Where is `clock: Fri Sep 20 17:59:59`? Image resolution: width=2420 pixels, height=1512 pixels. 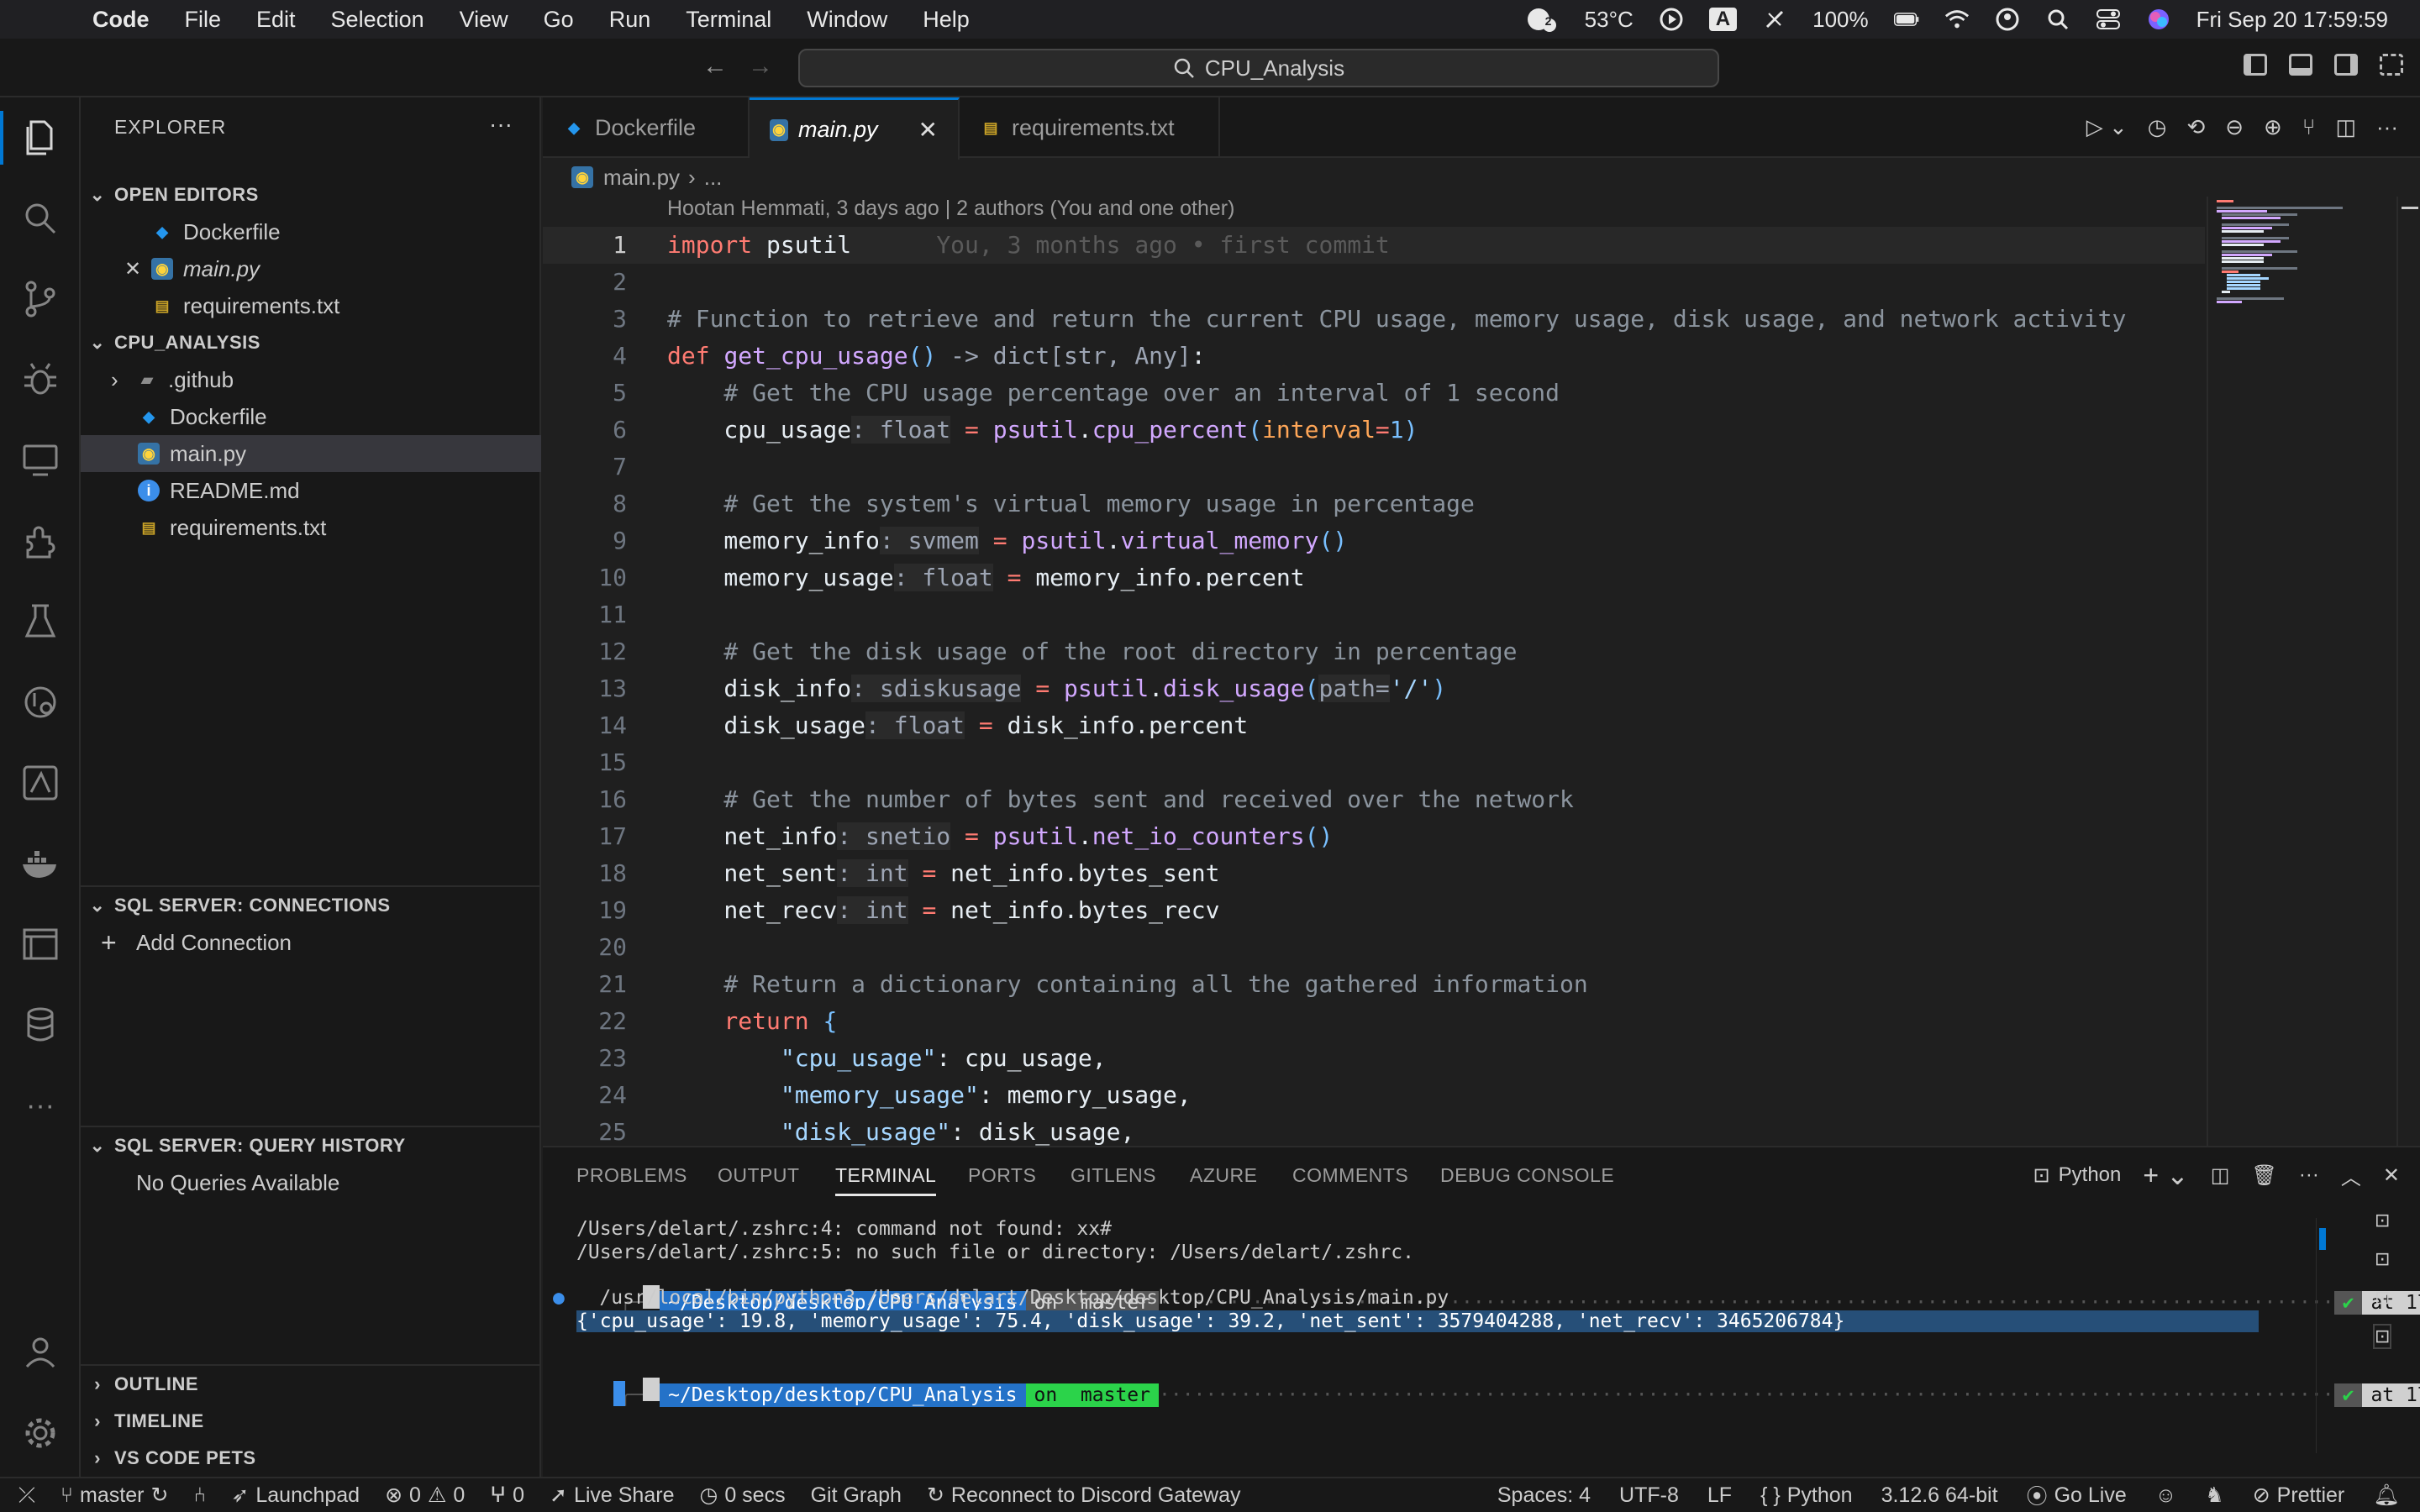 clock: Fri Sep 20 17:59:59 is located at coordinates (2292, 20).